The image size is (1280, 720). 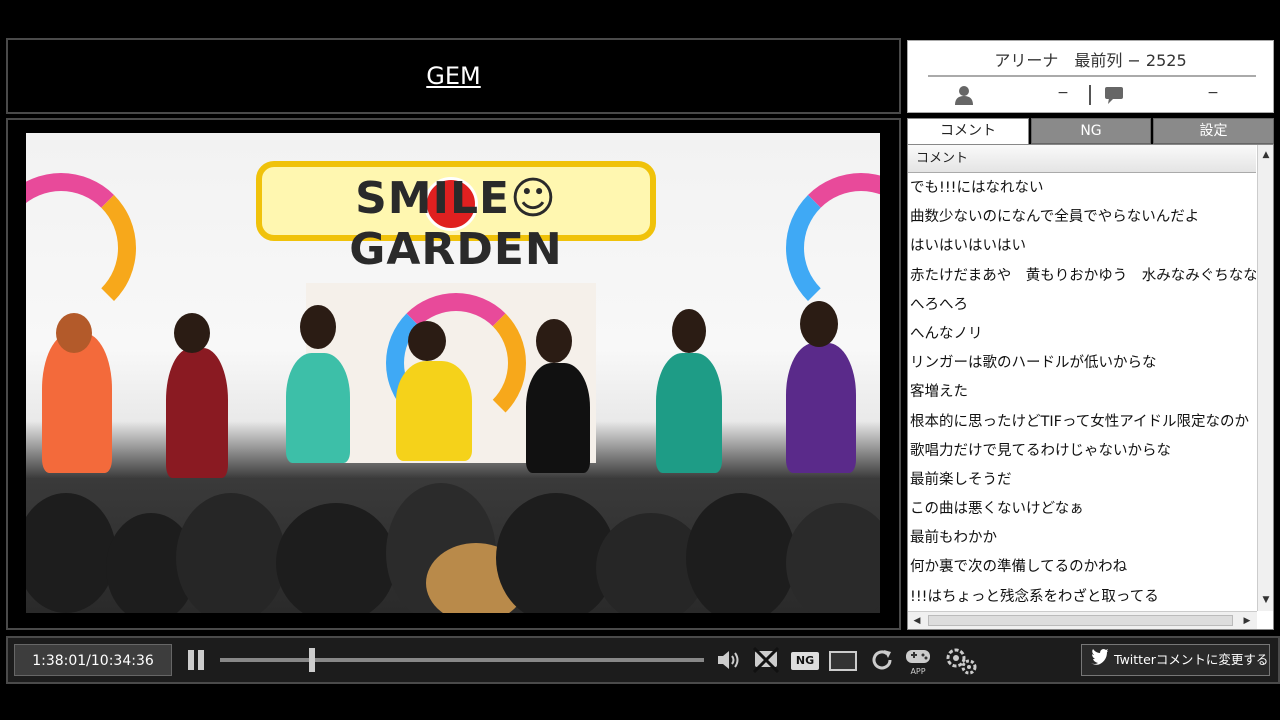 I want to click on comment-row: へろへろ, so click(x=1082, y=305).